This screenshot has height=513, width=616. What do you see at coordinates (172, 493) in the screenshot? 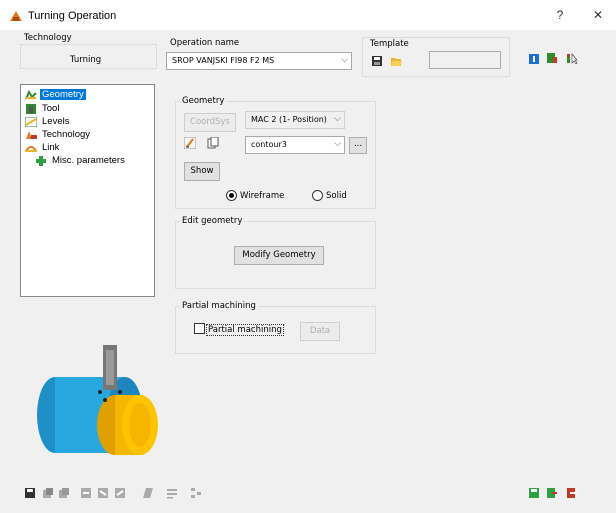
I see `list-icon` at bounding box center [172, 493].